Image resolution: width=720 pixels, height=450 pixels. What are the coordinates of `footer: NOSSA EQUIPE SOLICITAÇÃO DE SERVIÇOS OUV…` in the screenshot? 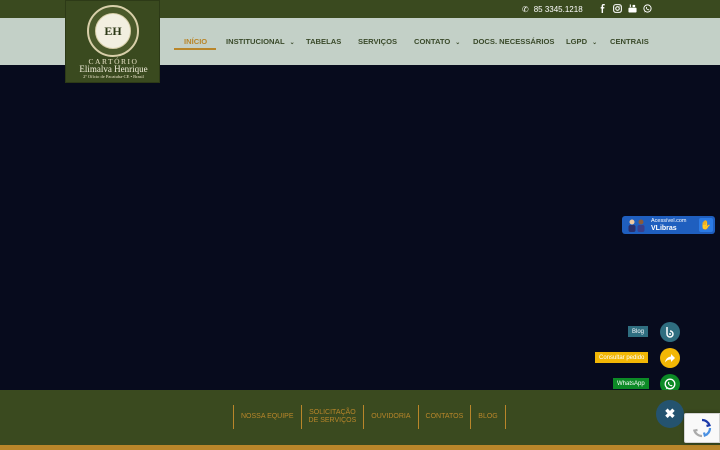 It's located at (360, 417).